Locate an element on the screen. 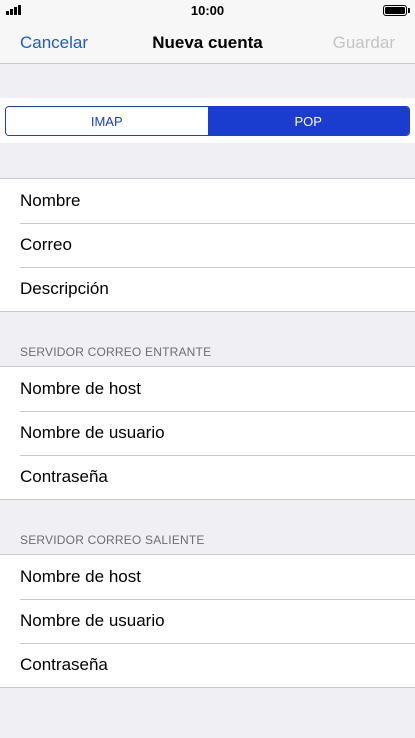  email-field: Correo is located at coordinates (207, 245).